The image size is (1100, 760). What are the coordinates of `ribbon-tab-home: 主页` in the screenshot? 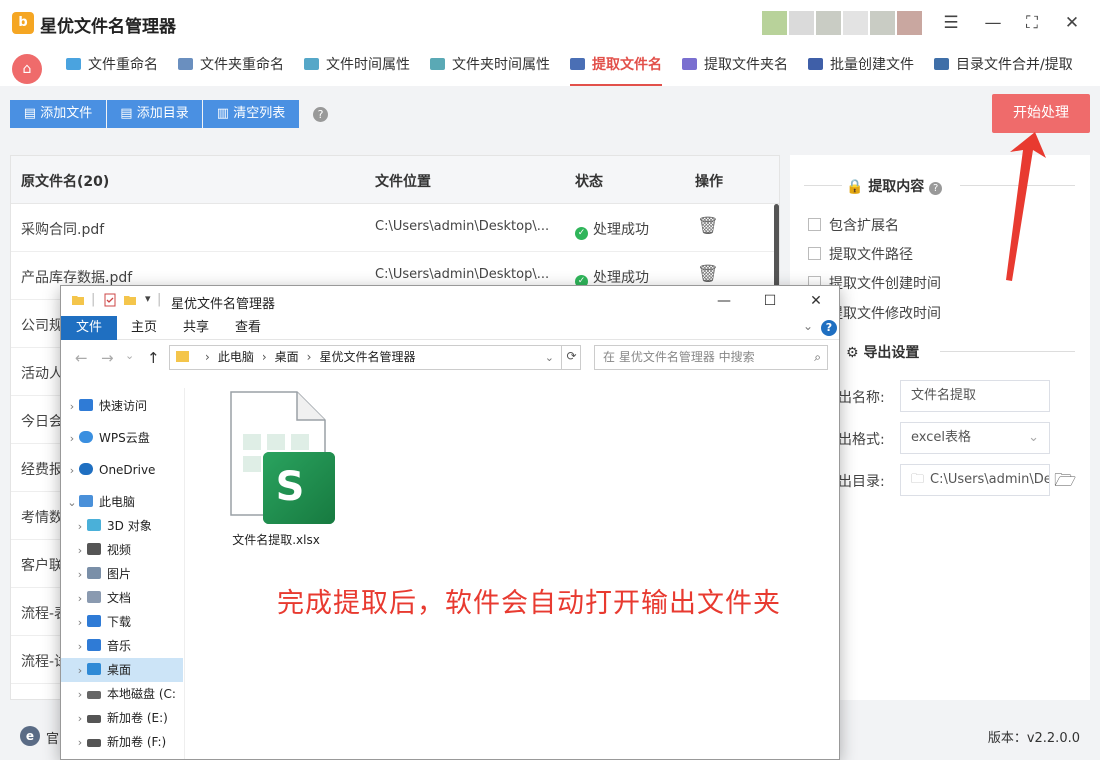 It's located at (144, 328).